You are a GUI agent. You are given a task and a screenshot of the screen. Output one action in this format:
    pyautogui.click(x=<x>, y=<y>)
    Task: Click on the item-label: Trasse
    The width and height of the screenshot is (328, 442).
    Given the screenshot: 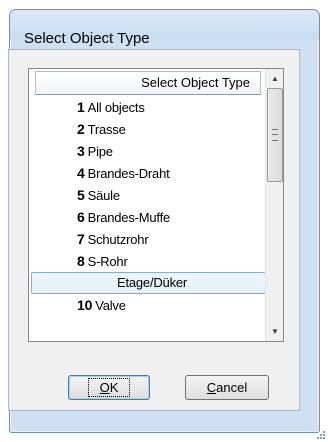 What is the action you would take?
    pyautogui.click(x=106, y=129)
    